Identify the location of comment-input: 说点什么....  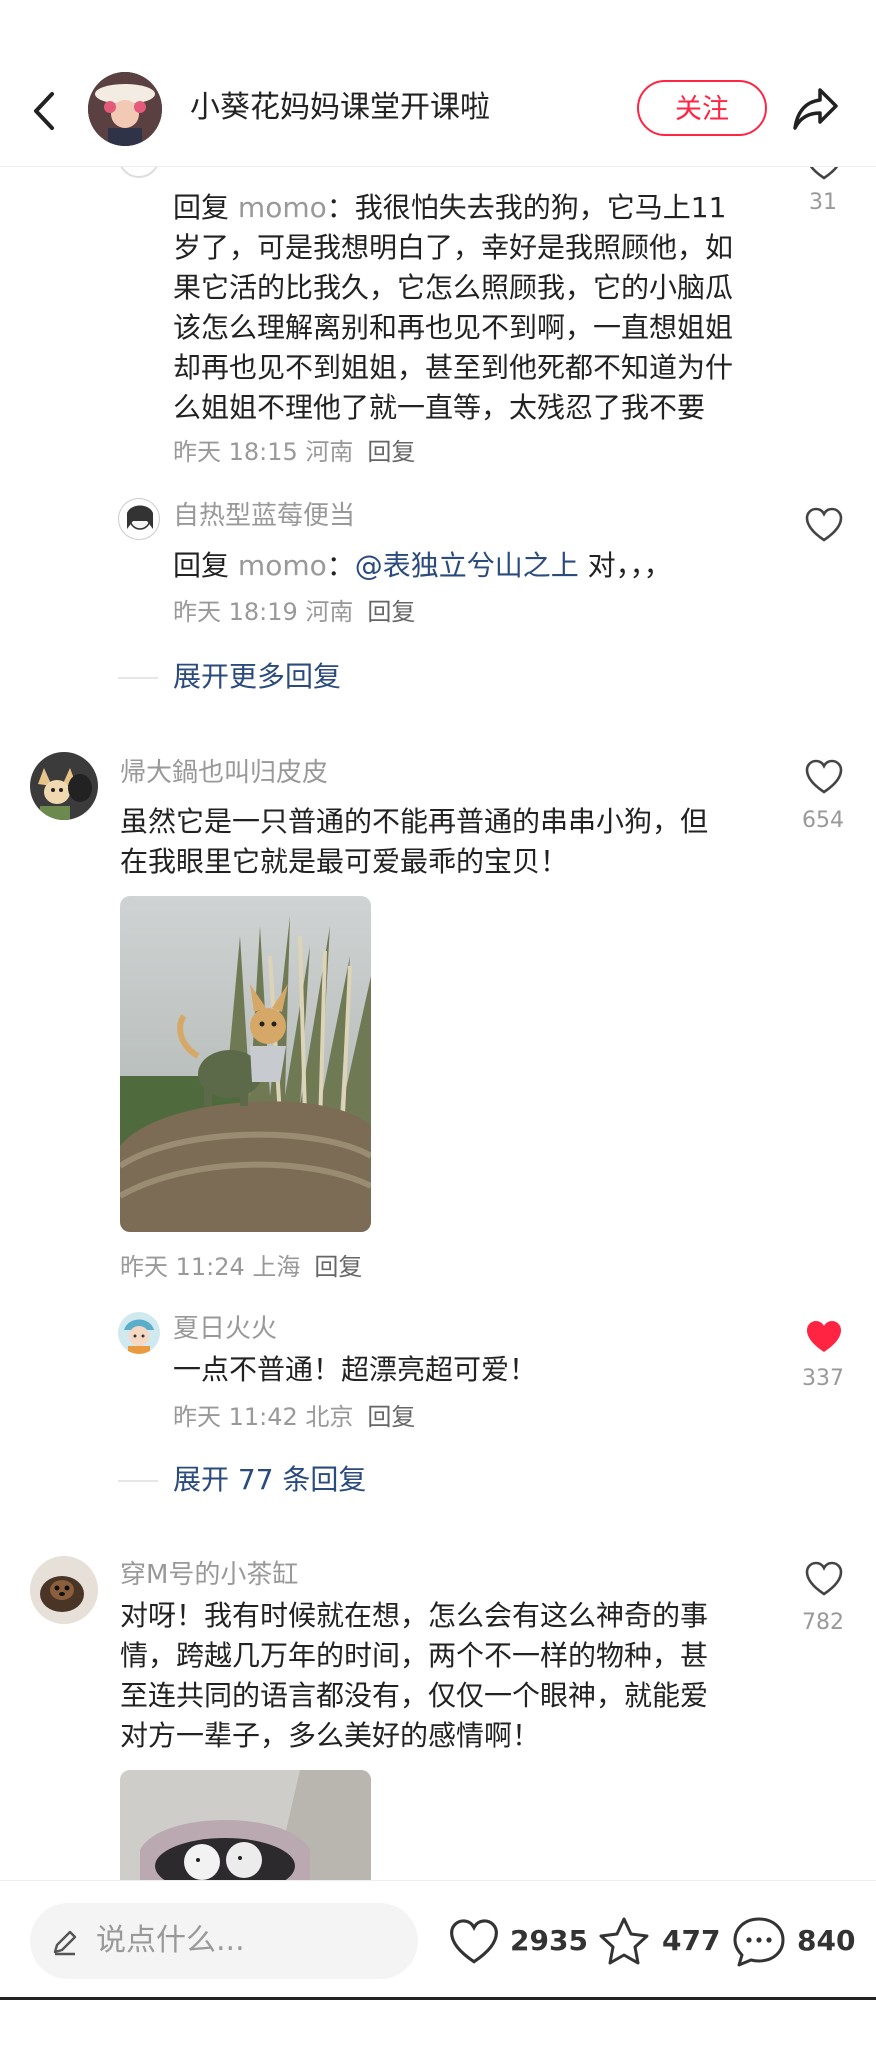
(224, 1941).